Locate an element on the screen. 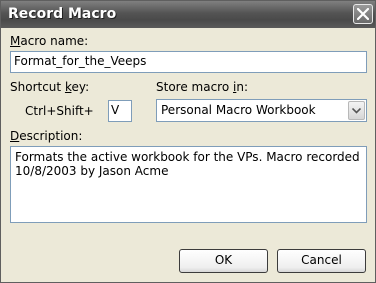 This screenshot has width=376, height=283. macro-name-label: Macro name: is located at coordinates (49, 41).